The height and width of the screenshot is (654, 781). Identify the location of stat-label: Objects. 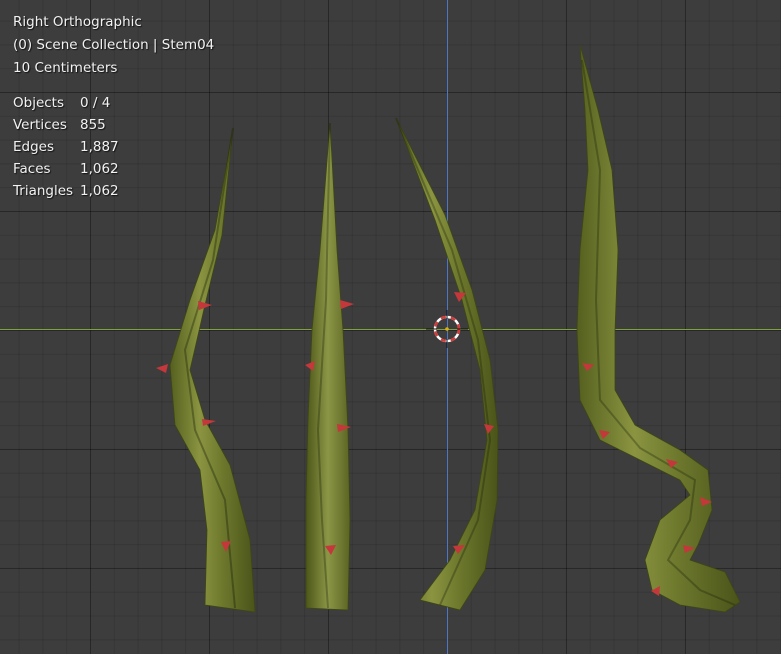
(39, 103).